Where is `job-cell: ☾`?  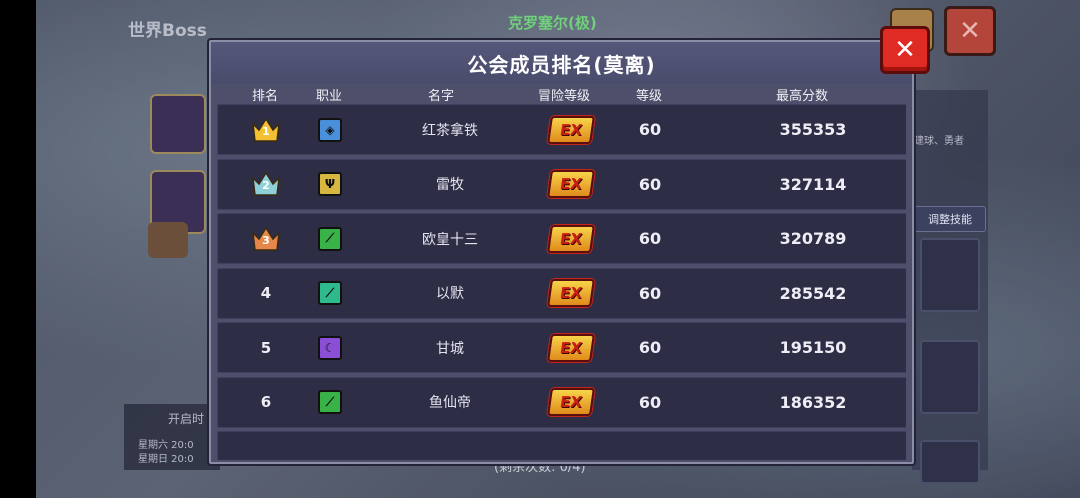
job-cell: ☾ is located at coordinates (330, 347).